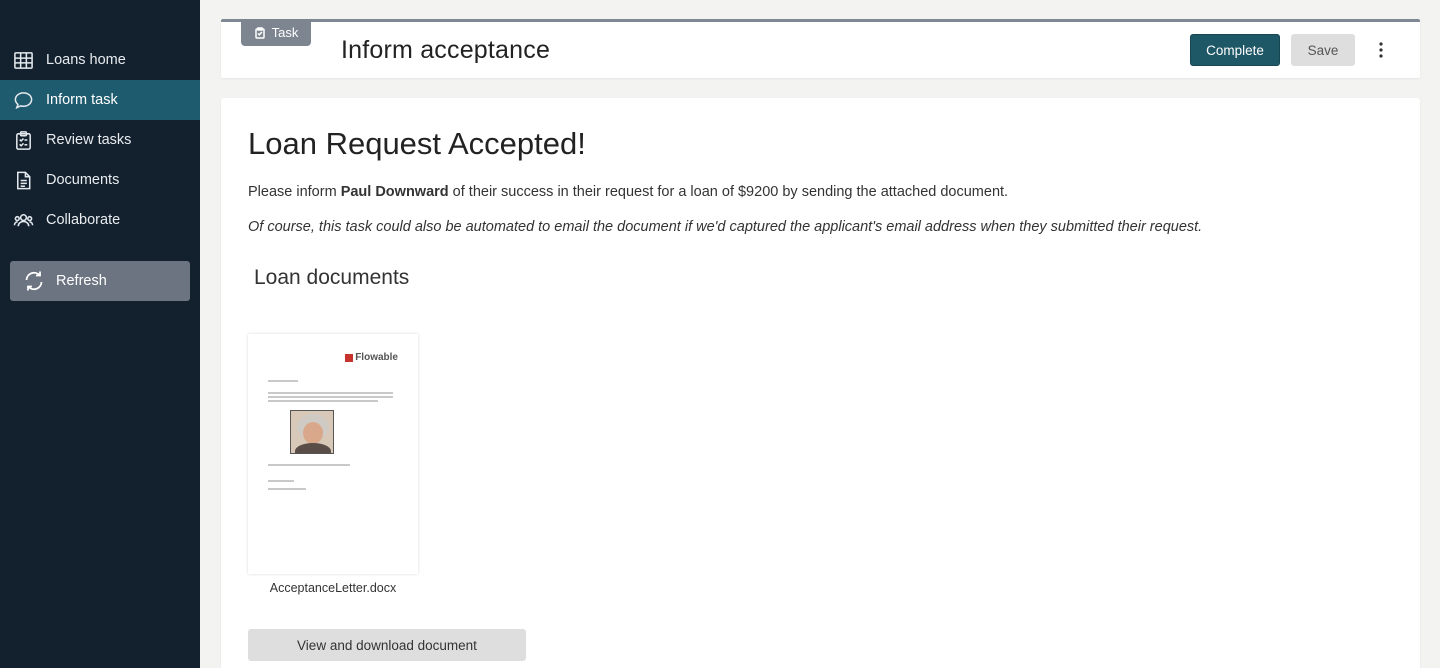  What do you see at coordinates (394, 192) in the screenshot?
I see `applicant-name: Paul Downward` at bounding box center [394, 192].